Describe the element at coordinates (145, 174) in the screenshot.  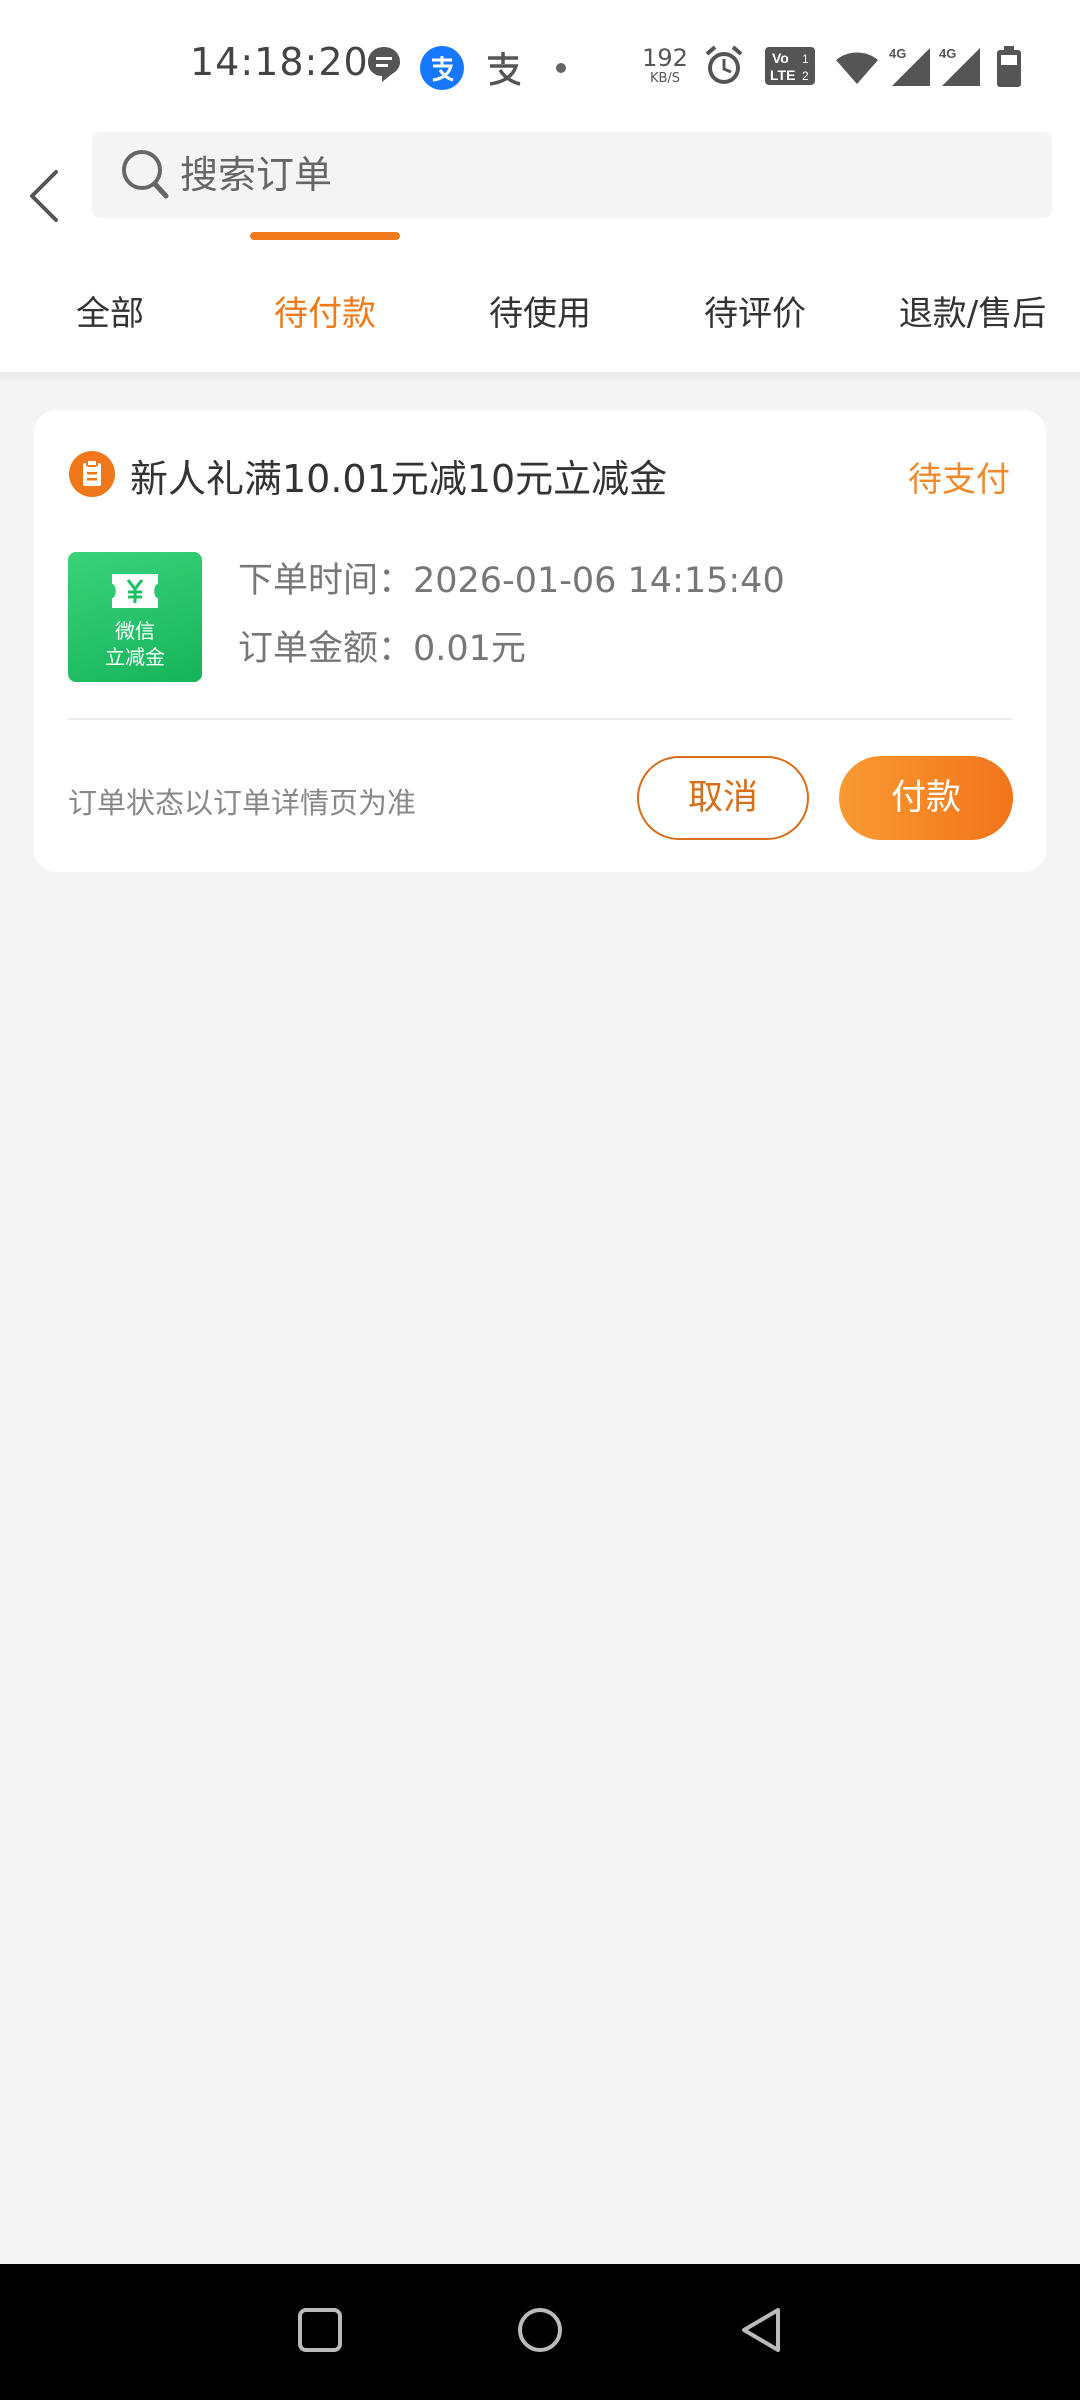
I see `search-icon` at that location.